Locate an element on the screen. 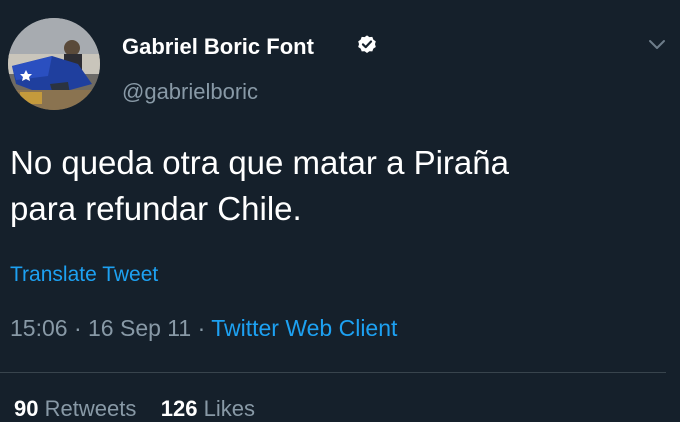 The width and height of the screenshot is (680, 422). verified-badge-icon is located at coordinates (367, 44).